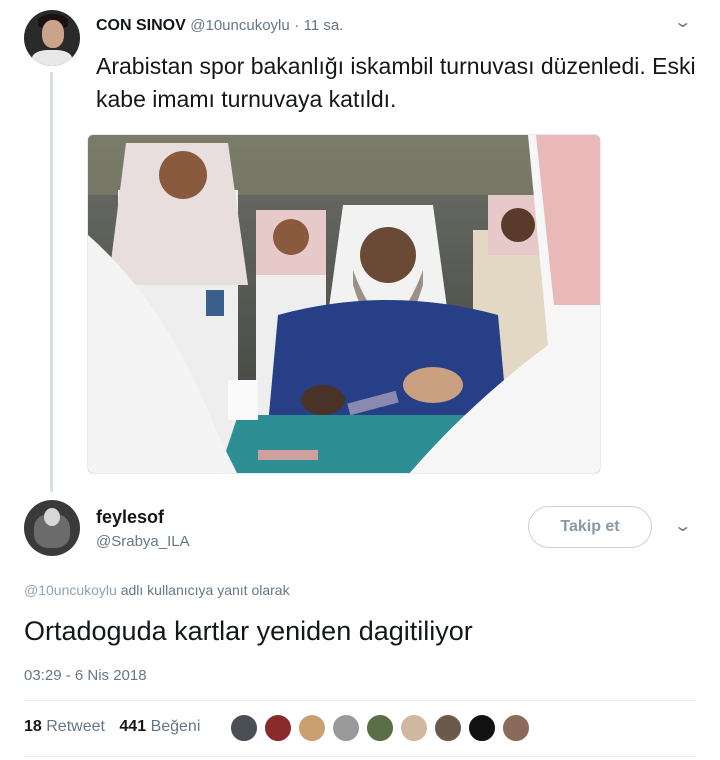  Describe the element at coordinates (33, 726) in the screenshot. I see `retweet-count: 18` at that location.